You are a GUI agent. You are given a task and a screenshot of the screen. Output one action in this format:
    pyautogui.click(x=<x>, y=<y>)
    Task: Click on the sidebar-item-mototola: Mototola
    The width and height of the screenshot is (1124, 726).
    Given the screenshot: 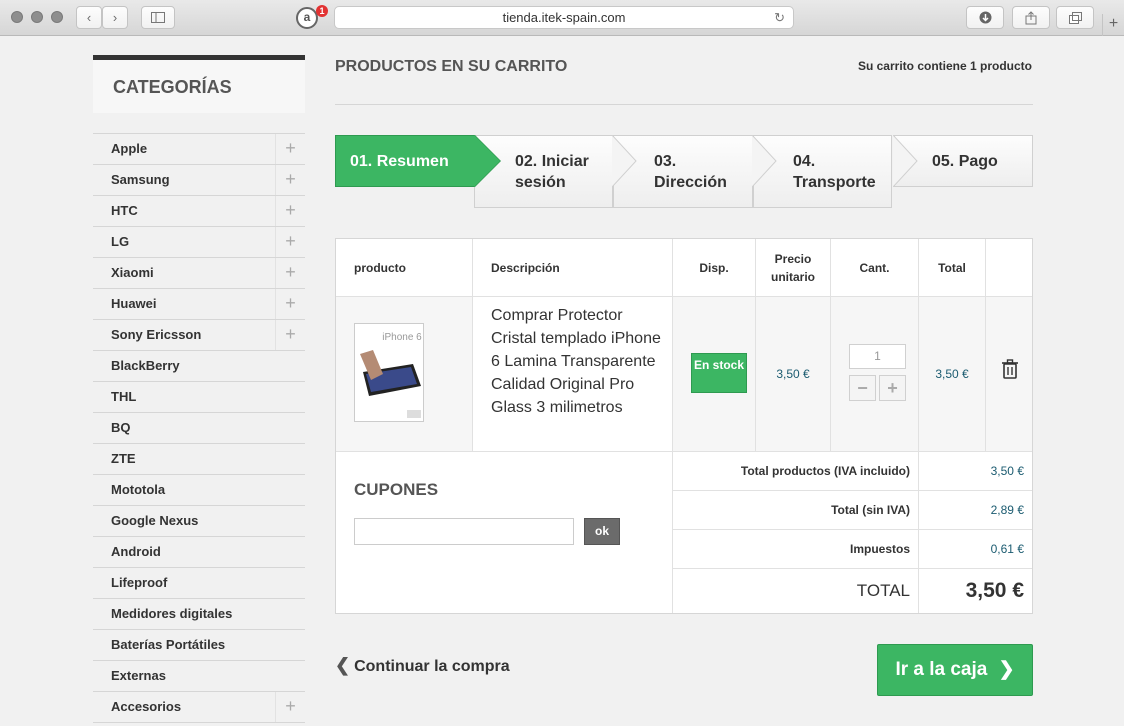 What is the action you would take?
    pyautogui.click(x=199, y=490)
    